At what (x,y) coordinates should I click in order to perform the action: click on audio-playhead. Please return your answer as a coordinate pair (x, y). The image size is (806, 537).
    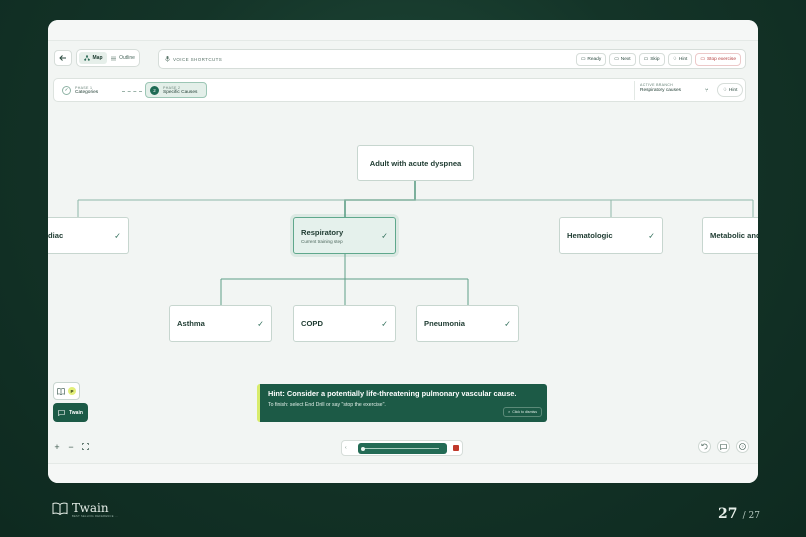
    Looking at the image, I should click on (363, 448).